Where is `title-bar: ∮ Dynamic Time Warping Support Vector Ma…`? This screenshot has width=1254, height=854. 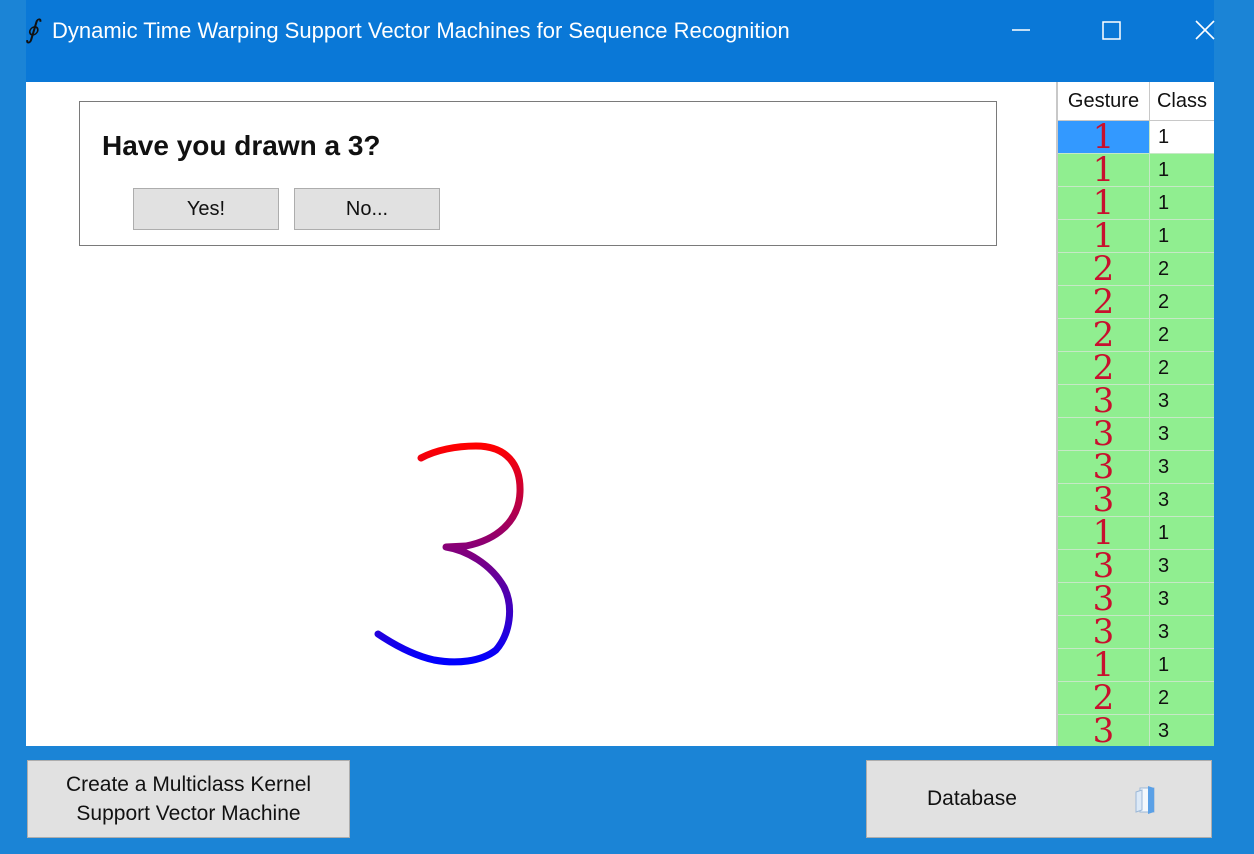 title-bar: ∮ Dynamic Time Warping Support Vector Ma… is located at coordinates (620, 41).